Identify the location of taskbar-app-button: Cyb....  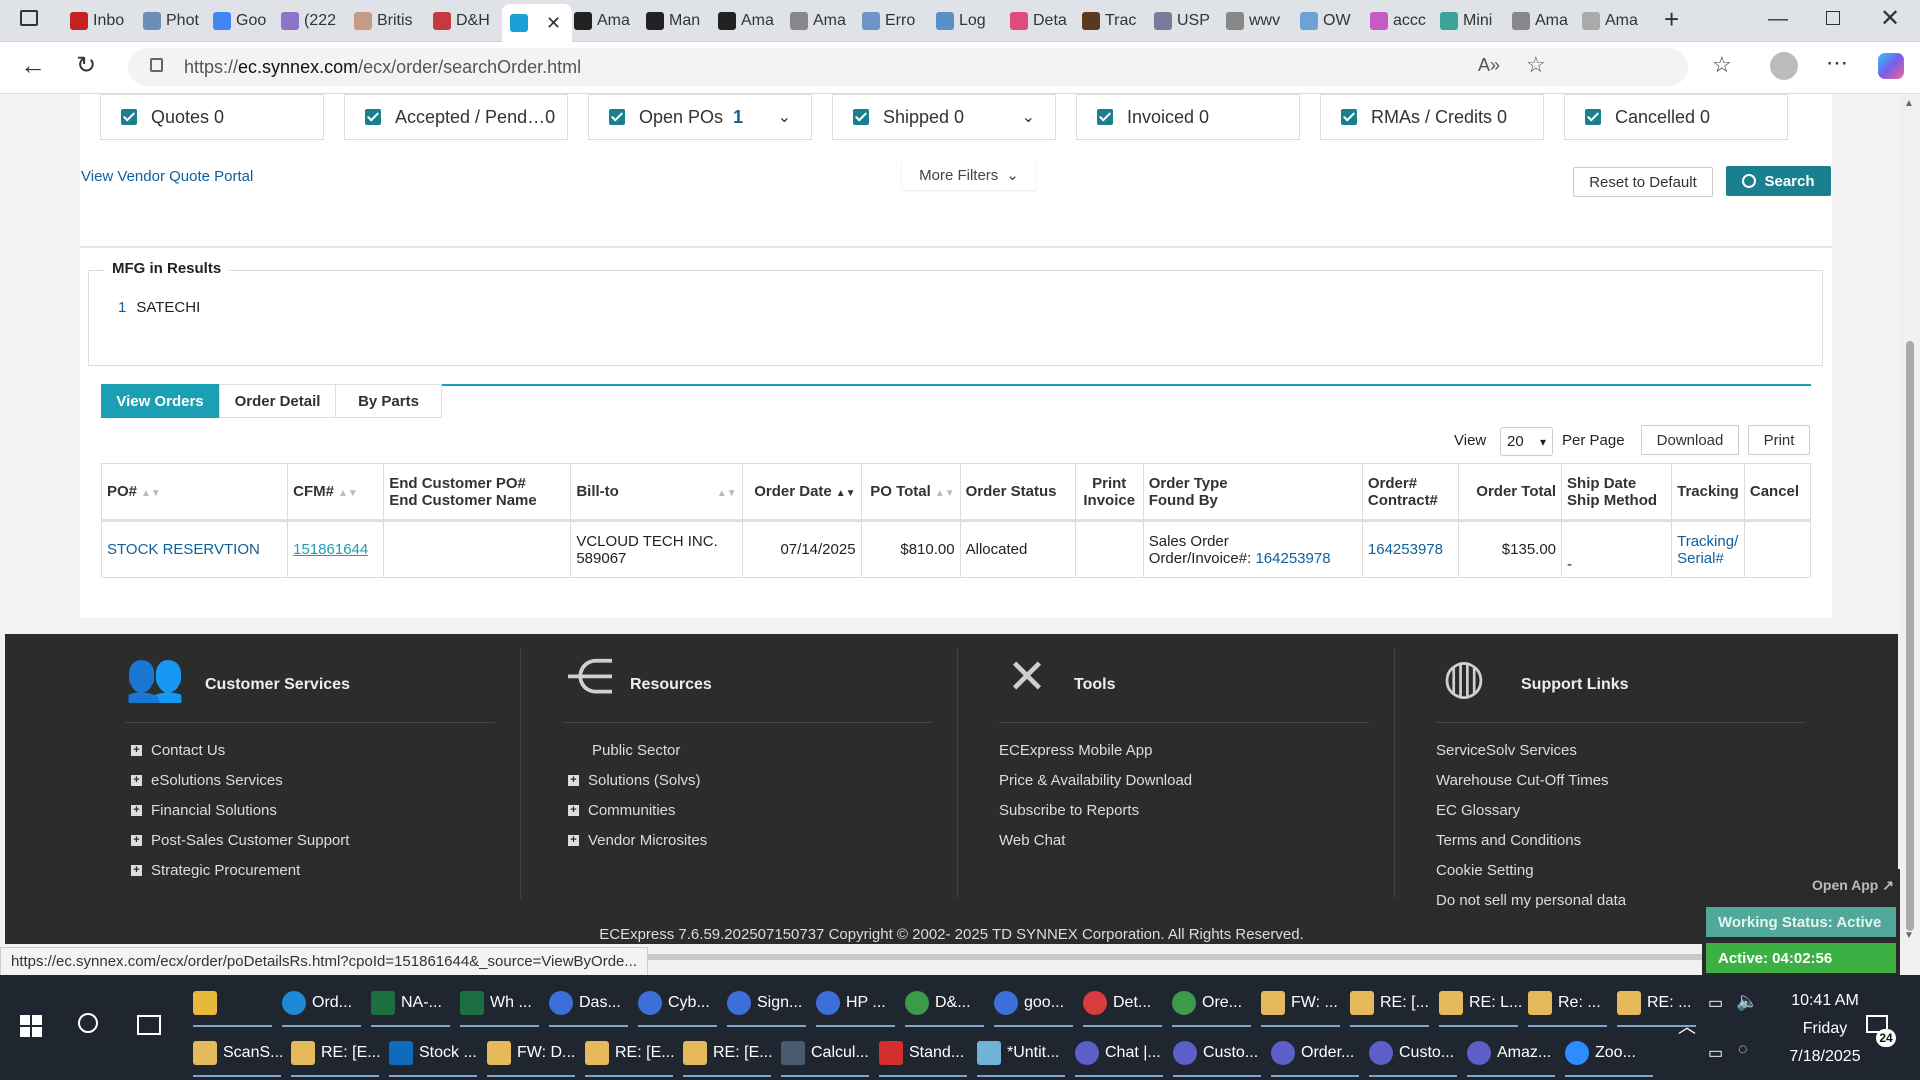
(679, 1003).